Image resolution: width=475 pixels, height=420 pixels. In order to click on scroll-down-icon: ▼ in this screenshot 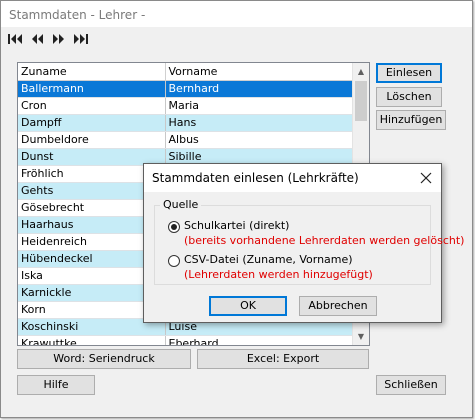, I will do `click(361, 336)`.